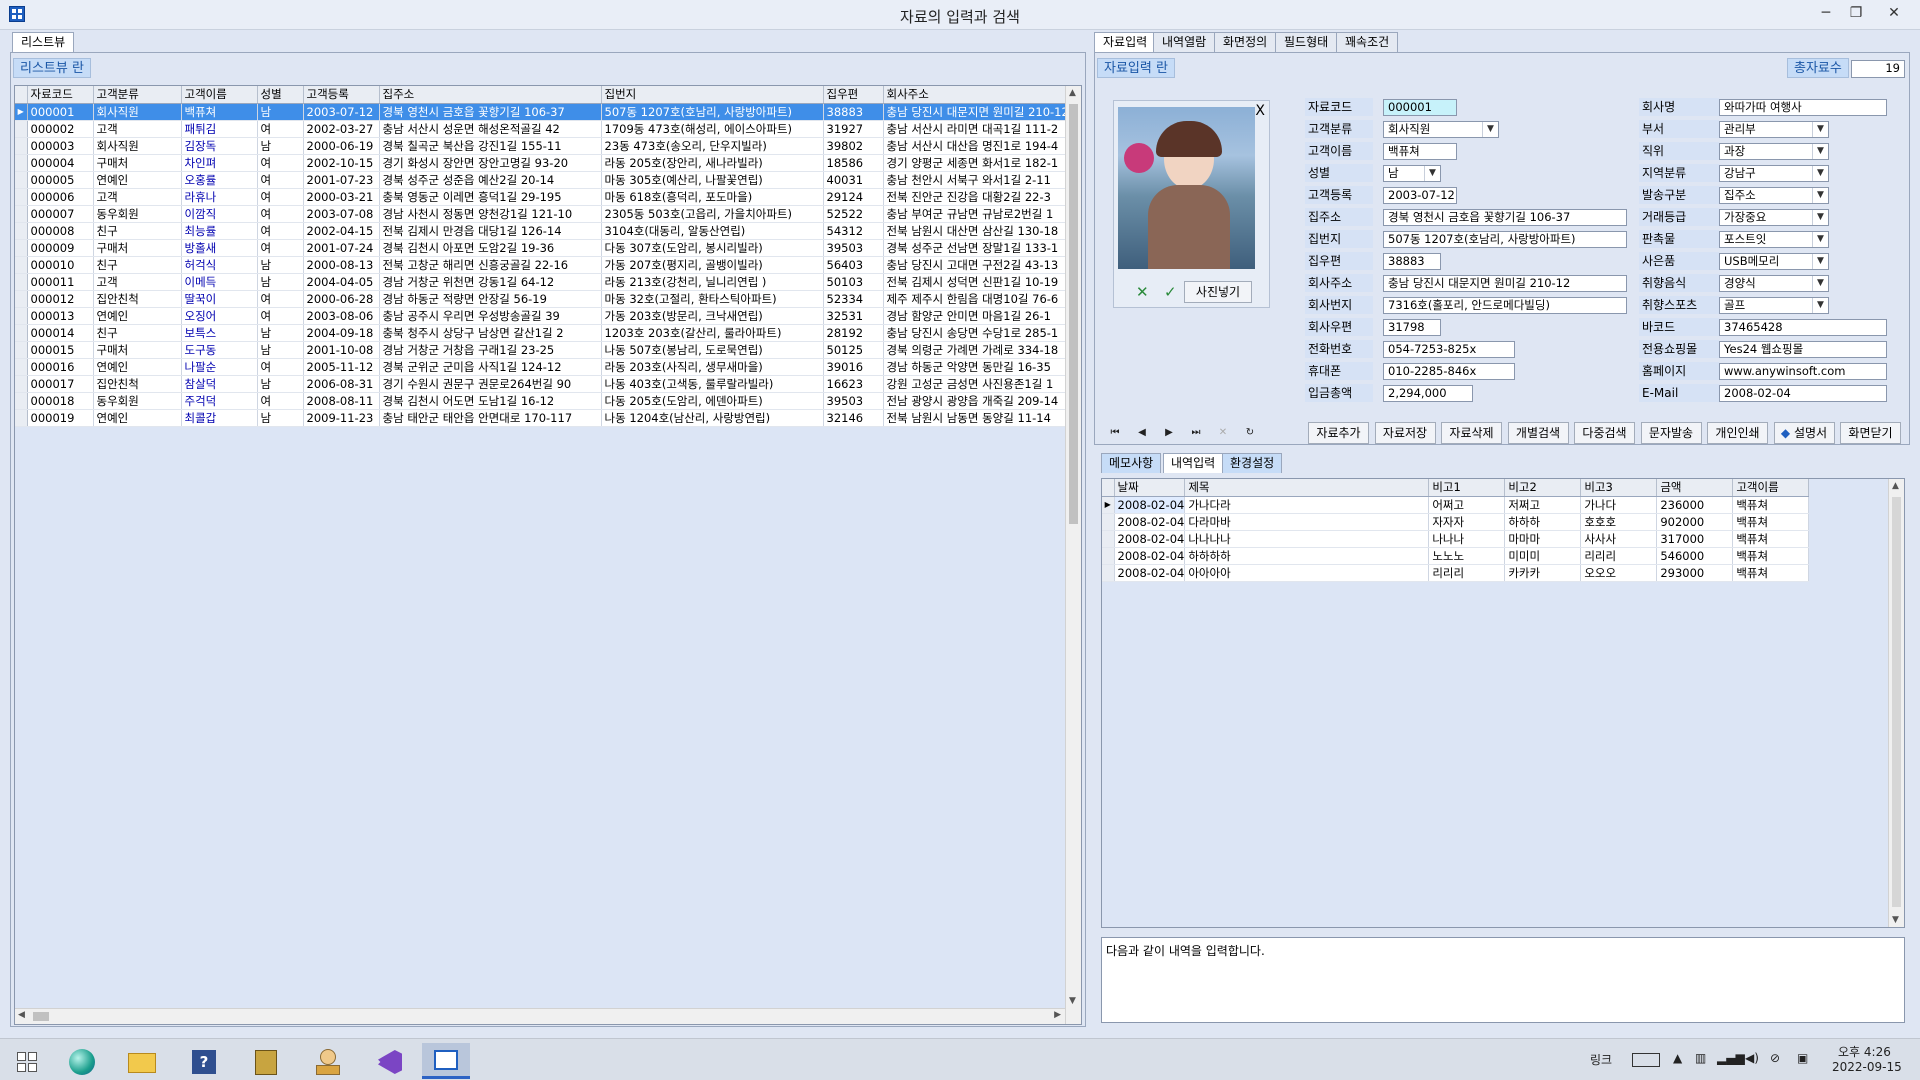 This screenshot has height=1080, width=1920. What do you see at coordinates (1142, 292) in the screenshot?
I see `photo-cancel-icon: ✕` at bounding box center [1142, 292].